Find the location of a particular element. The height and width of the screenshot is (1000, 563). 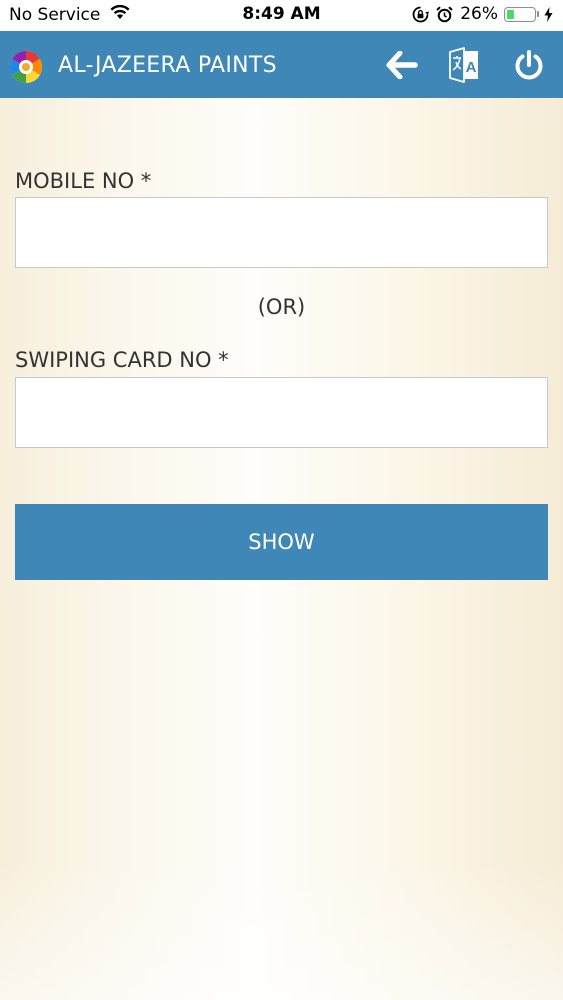

app-header: AL-JAZEERA PAINTS A is located at coordinates (281, 64).